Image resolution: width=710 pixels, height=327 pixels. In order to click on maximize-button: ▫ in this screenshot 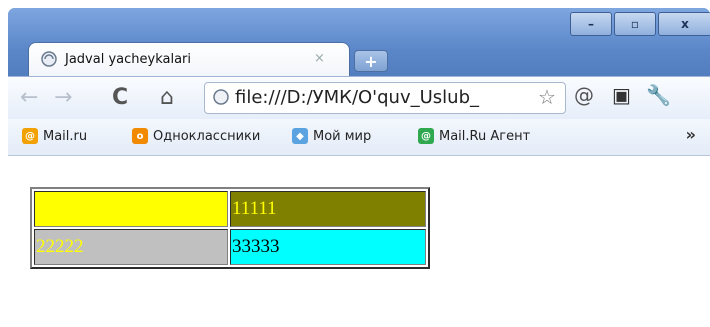, I will do `click(635, 24)`.